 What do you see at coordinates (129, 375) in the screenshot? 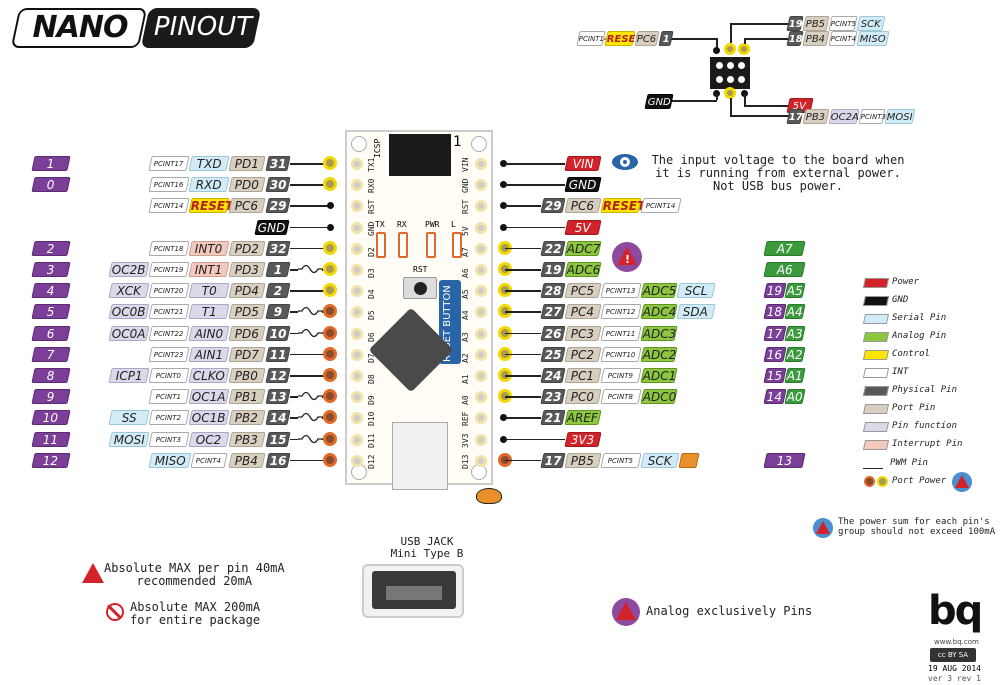
I see `alt-function-label: ICP1` at bounding box center [129, 375].